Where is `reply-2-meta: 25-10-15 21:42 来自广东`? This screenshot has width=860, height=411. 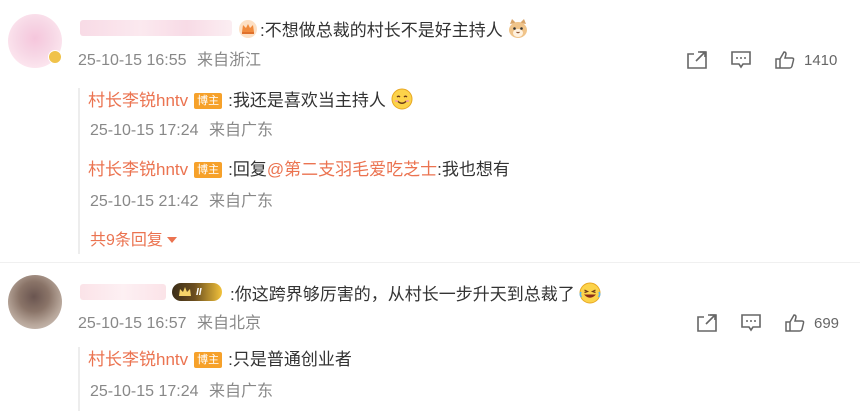 reply-2-meta: 25-10-15 21:42 来自广东 is located at coordinates (184, 202).